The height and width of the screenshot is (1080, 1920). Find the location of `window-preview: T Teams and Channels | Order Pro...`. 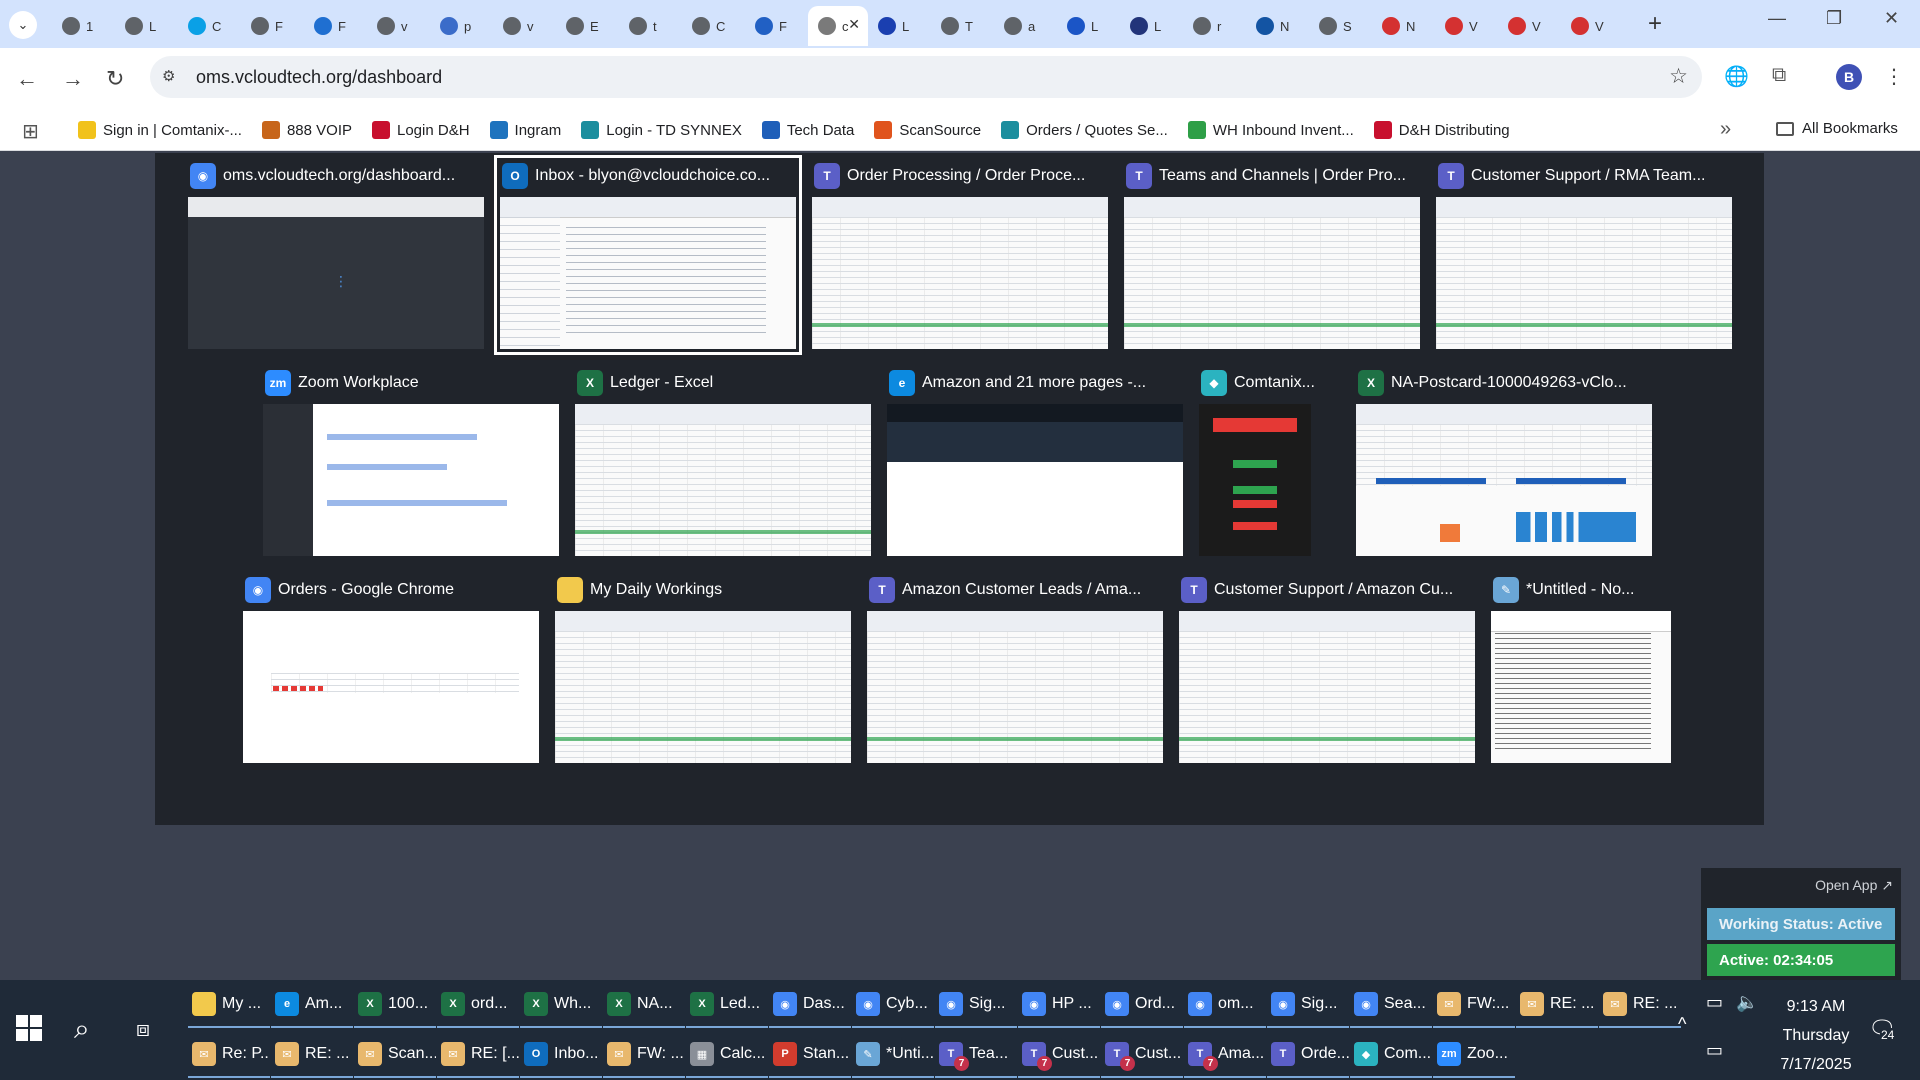

window-preview: T Teams and Channels | Order Pro... is located at coordinates (1272, 255).